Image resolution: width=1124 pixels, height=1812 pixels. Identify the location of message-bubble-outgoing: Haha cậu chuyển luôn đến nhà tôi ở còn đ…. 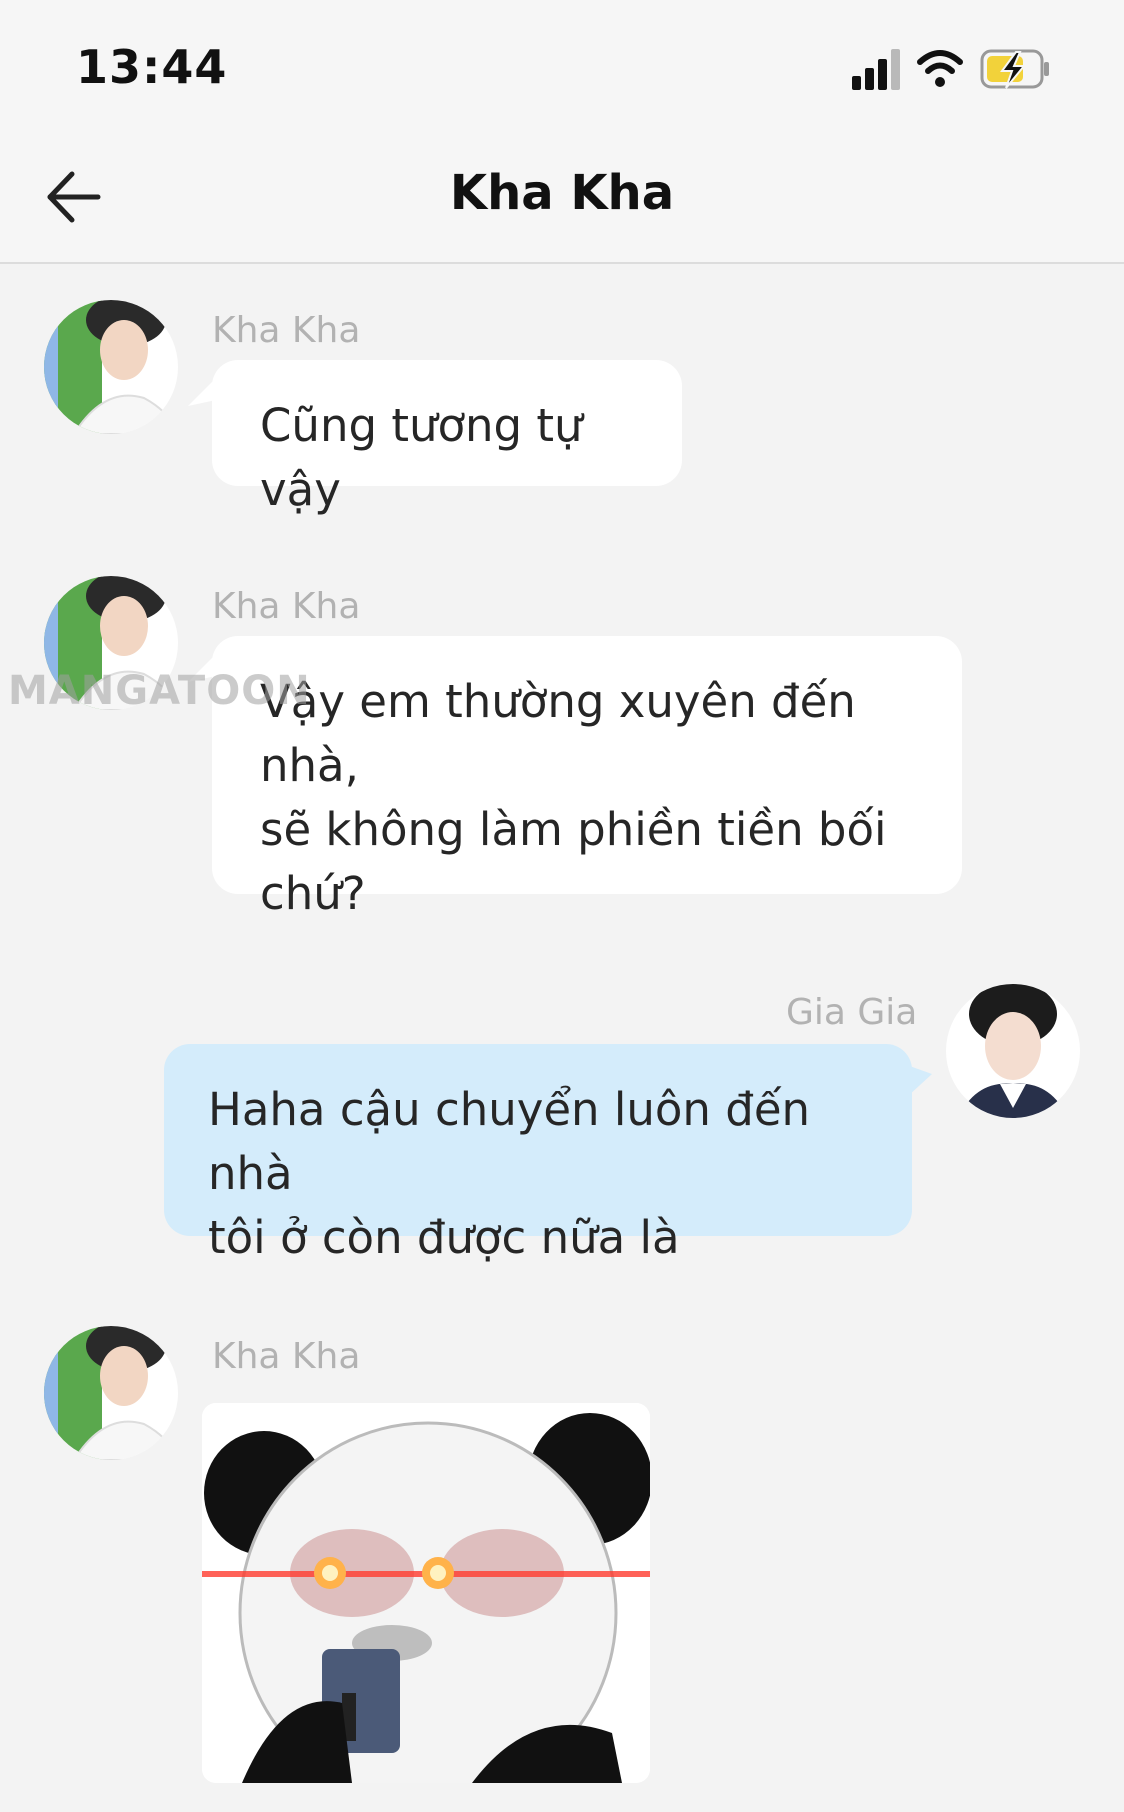
(538, 1154).